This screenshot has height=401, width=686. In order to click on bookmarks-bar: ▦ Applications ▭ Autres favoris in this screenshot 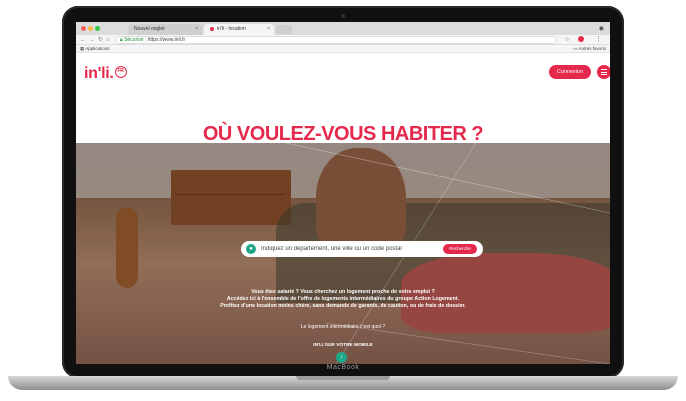, I will do `click(343, 49)`.